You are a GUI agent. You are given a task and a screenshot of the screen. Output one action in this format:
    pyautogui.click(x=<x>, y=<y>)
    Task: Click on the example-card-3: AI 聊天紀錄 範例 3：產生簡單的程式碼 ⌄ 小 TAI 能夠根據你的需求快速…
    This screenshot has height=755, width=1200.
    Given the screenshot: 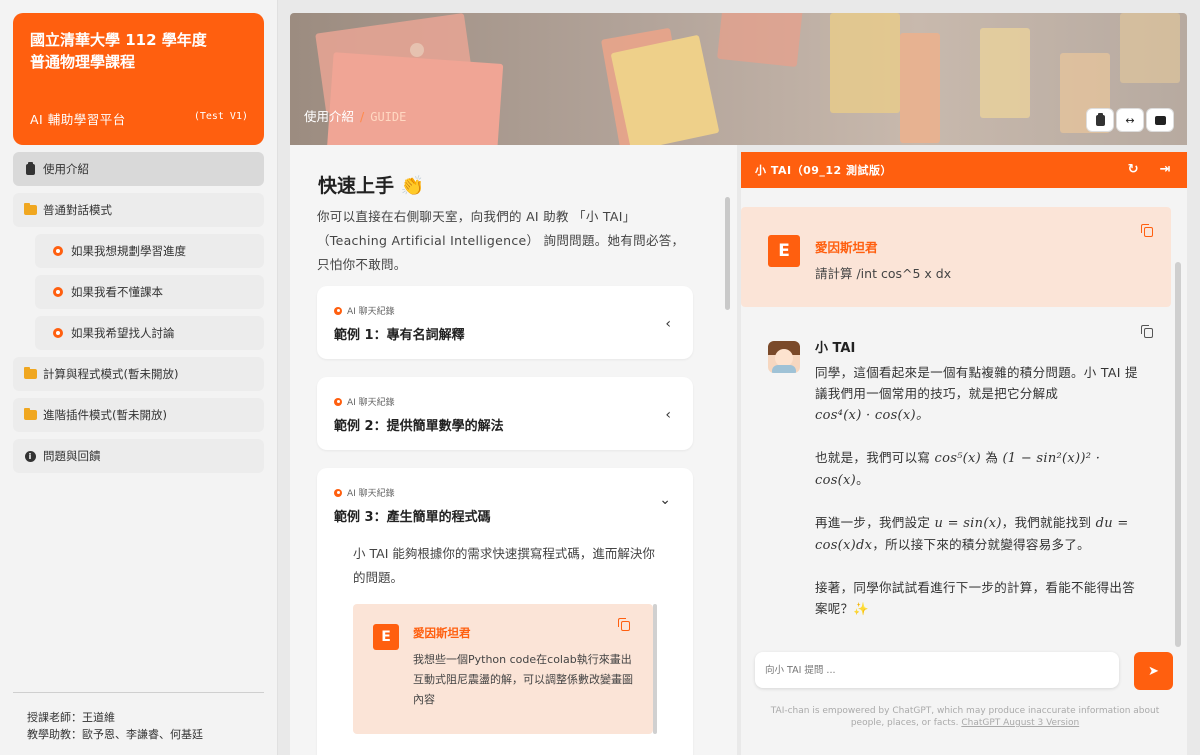 What is the action you would take?
    pyautogui.click(x=505, y=611)
    